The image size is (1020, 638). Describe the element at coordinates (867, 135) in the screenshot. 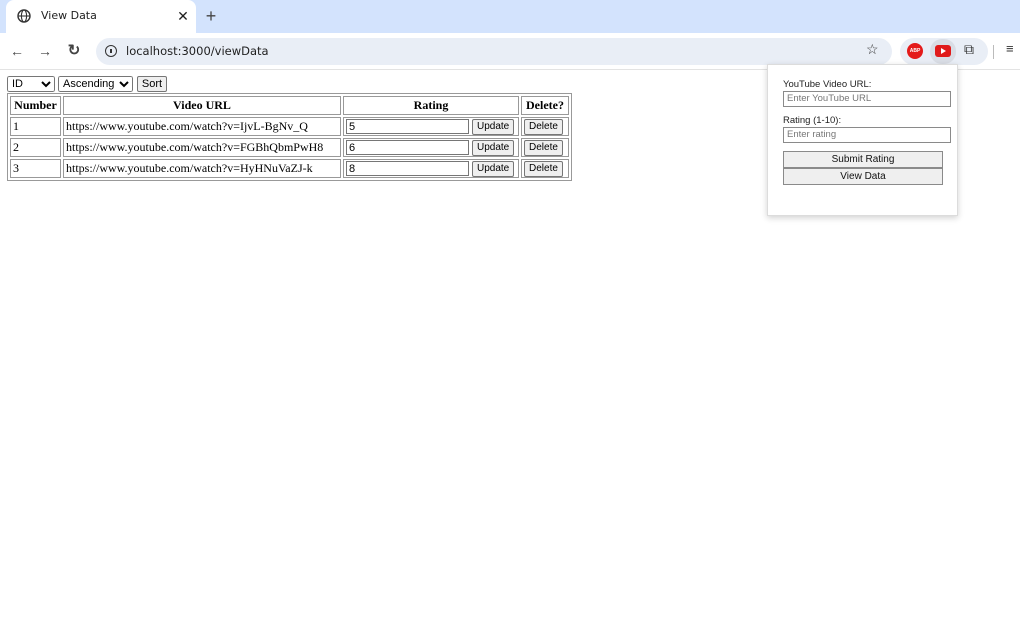

I see `popup-rating-input: Enter rating` at that location.